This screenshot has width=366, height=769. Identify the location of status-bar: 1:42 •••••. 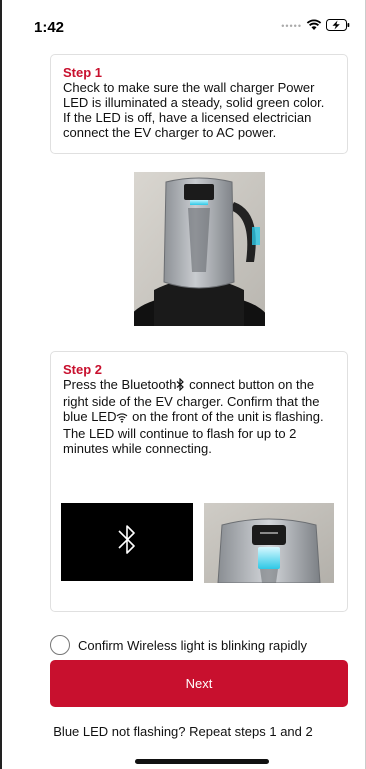
(183, 20).